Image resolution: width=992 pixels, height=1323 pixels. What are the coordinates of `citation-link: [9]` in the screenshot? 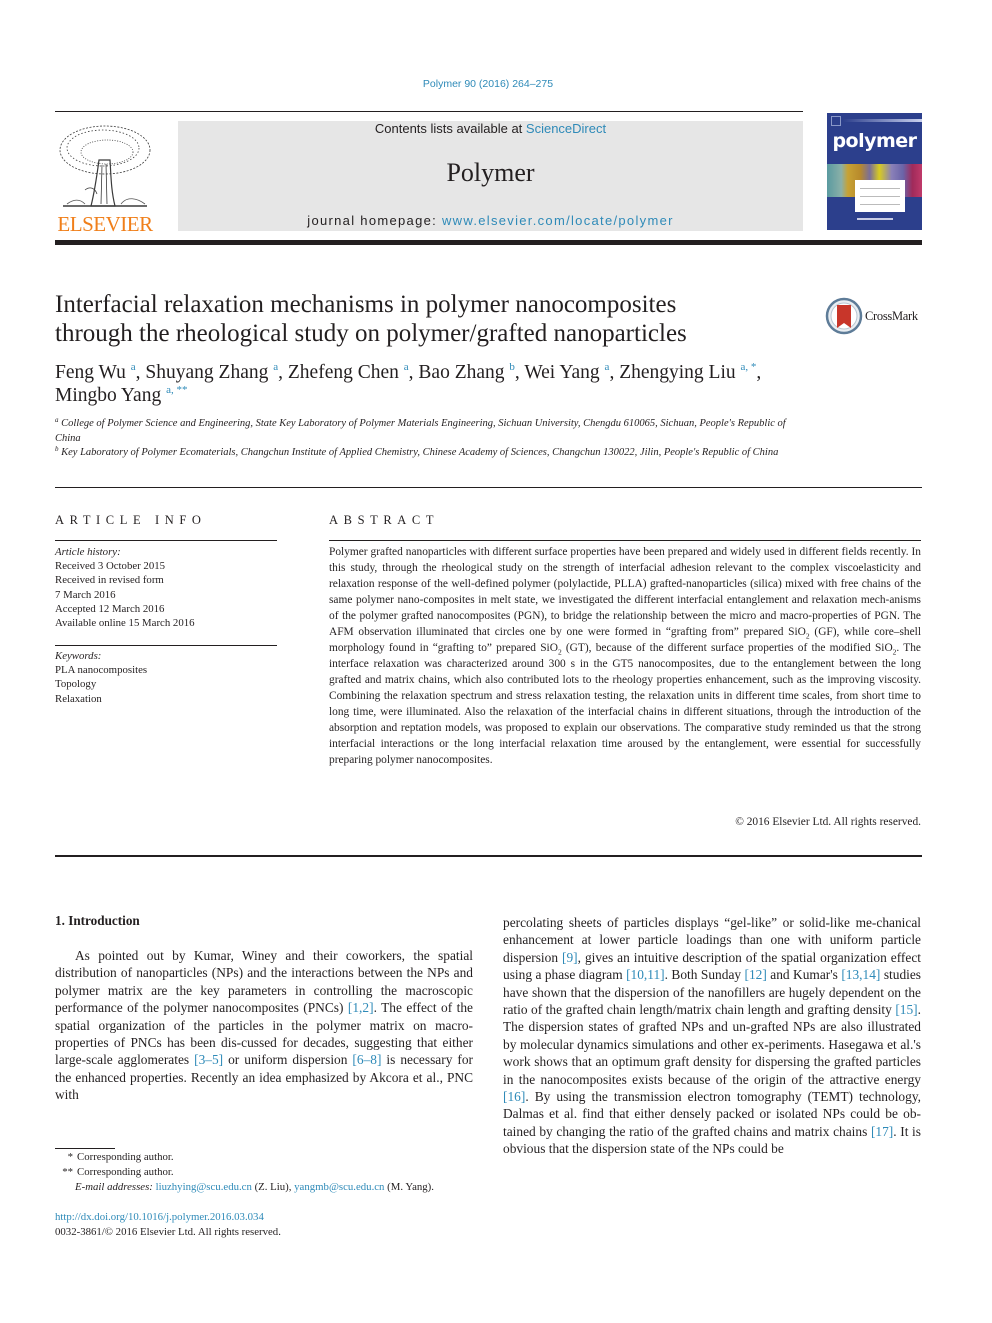 It's located at (570, 957).